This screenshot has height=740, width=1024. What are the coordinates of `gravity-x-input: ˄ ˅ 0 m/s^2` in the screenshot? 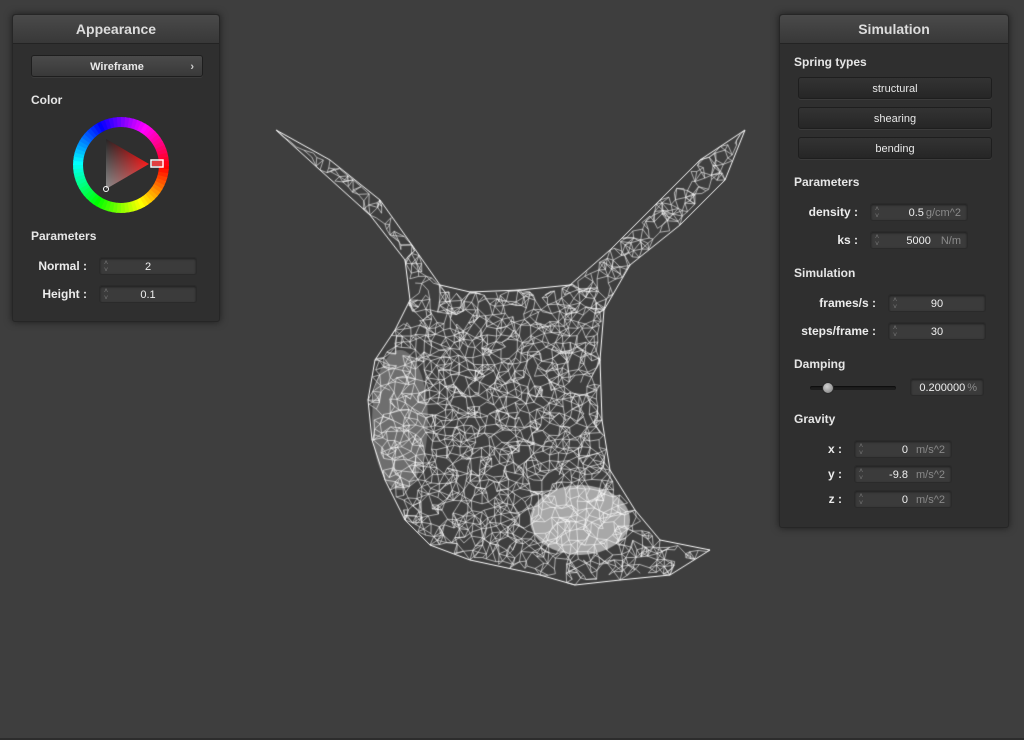 It's located at (903, 449).